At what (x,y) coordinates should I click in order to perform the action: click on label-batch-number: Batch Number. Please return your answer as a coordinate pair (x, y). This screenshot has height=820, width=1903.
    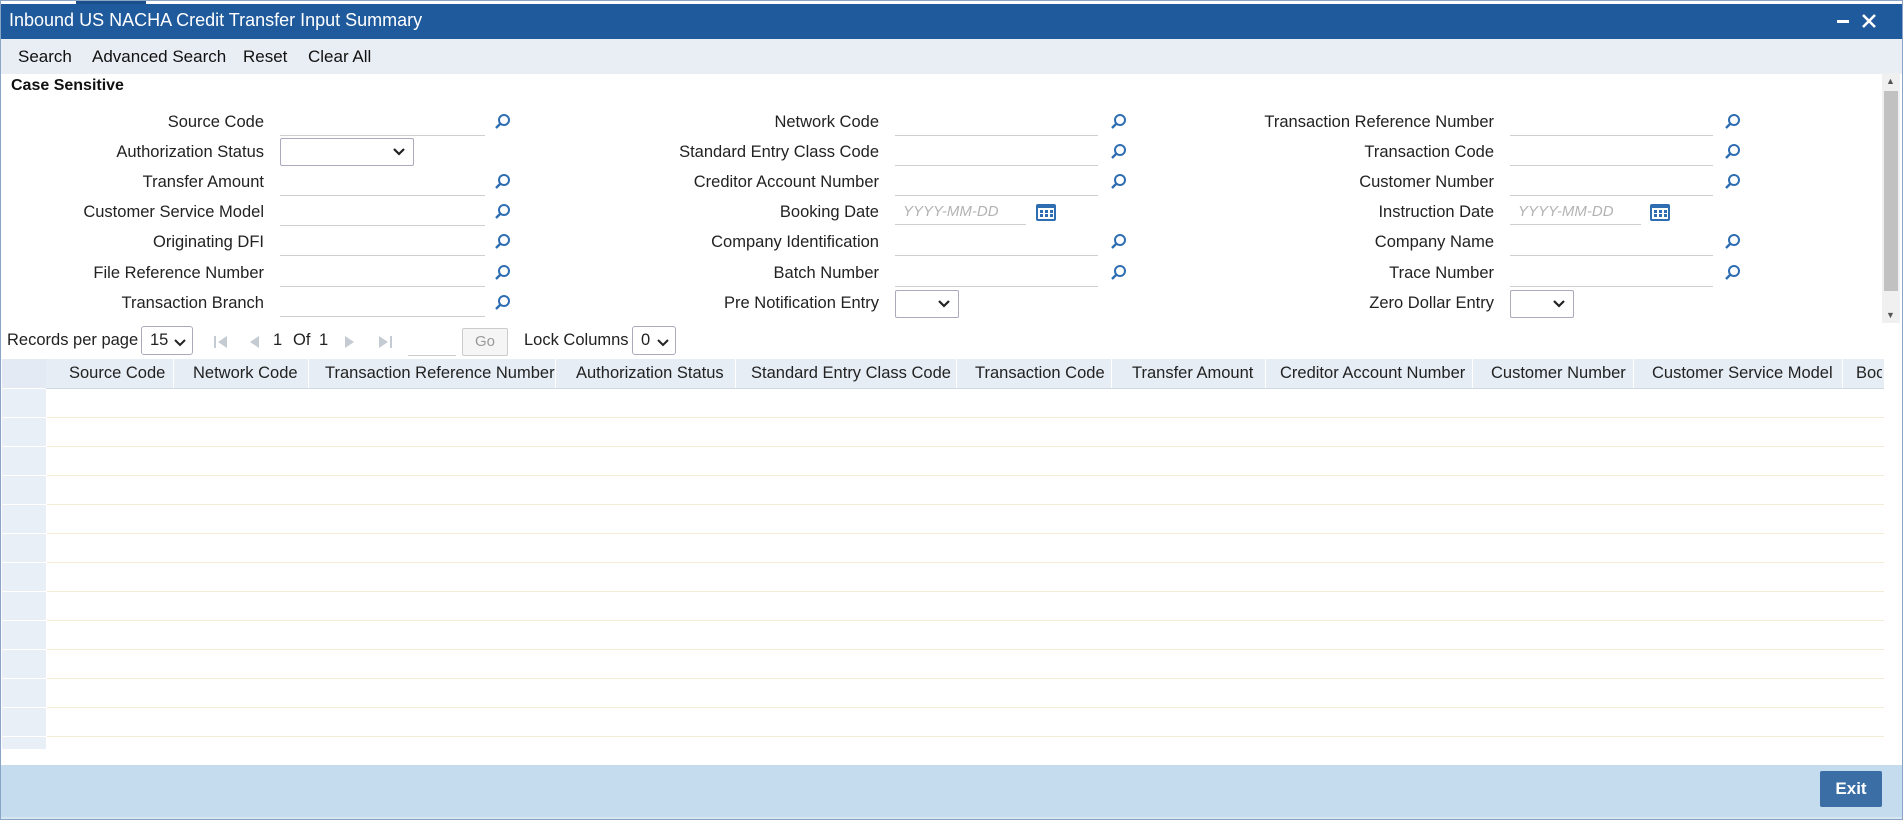
    Looking at the image, I should click on (826, 273).